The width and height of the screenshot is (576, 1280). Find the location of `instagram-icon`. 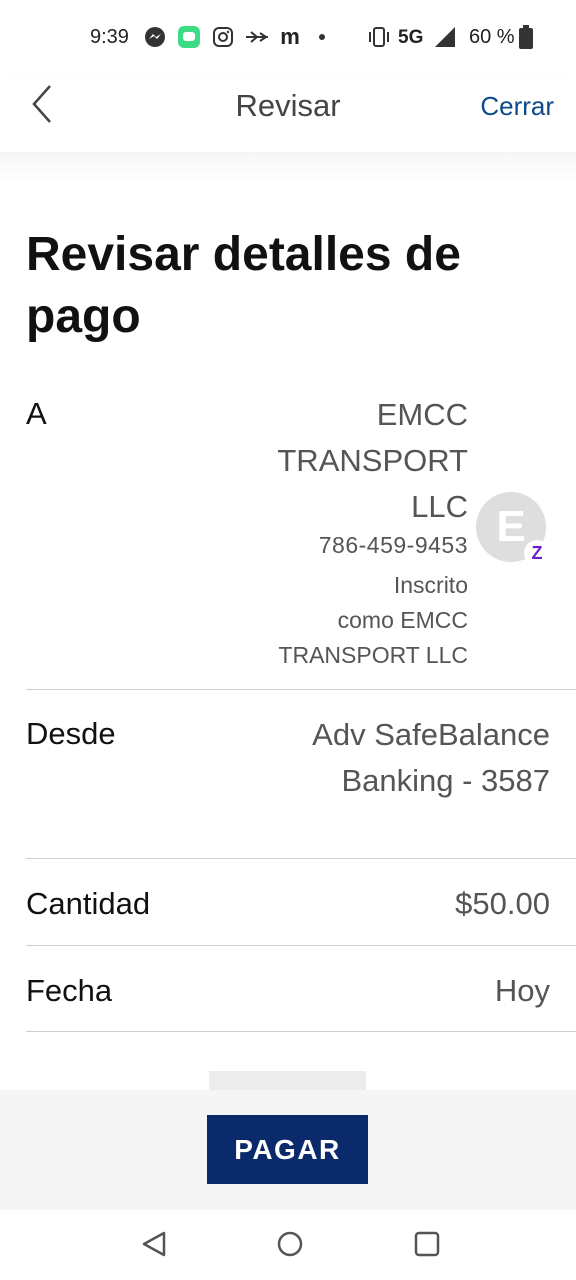

instagram-icon is located at coordinates (223, 37).